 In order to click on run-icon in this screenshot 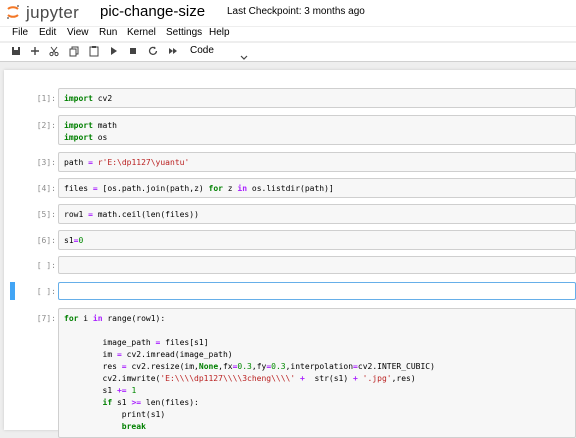, I will do `click(114, 51)`.